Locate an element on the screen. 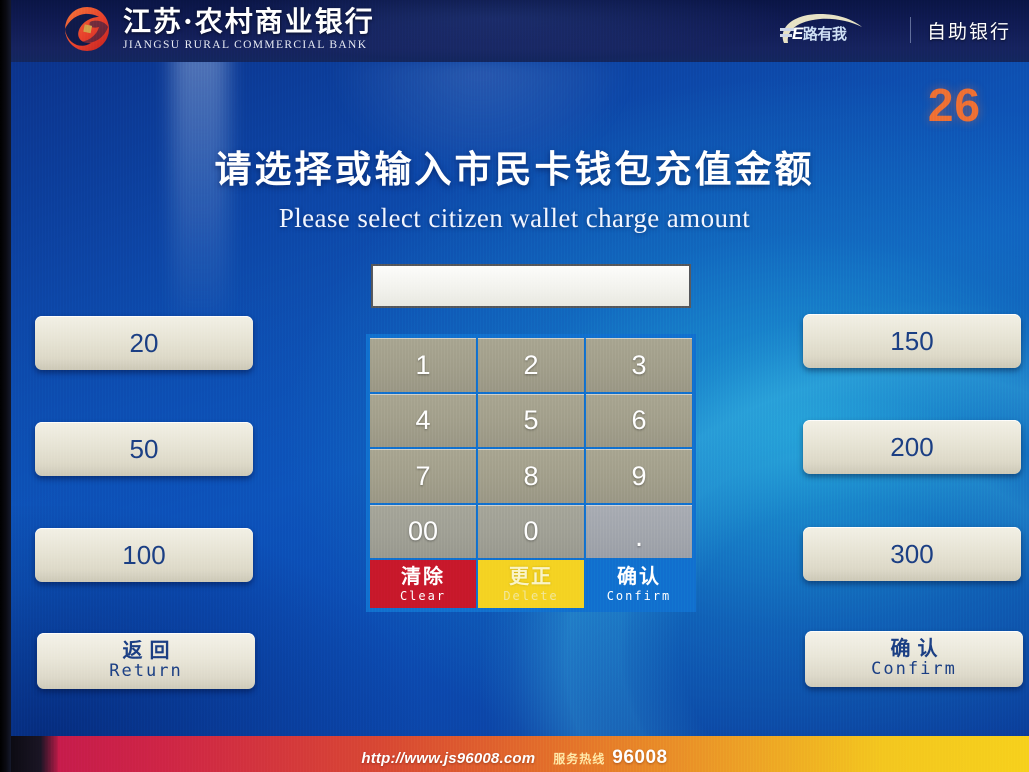  self-bank-label: 自助银行 is located at coordinates (968, 32).